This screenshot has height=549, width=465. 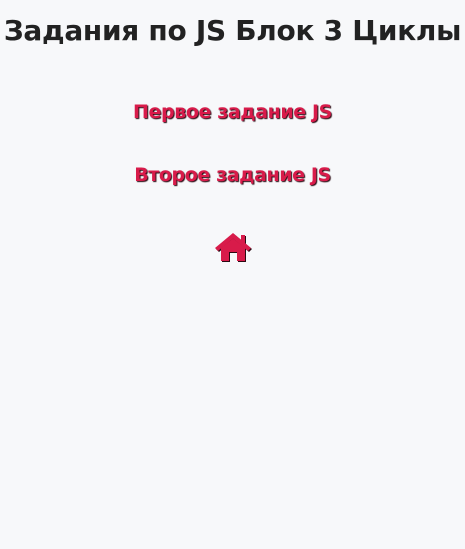 I want to click on page-title: Задания по JS Блок 3 Циклы, so click(x=232, y=30).